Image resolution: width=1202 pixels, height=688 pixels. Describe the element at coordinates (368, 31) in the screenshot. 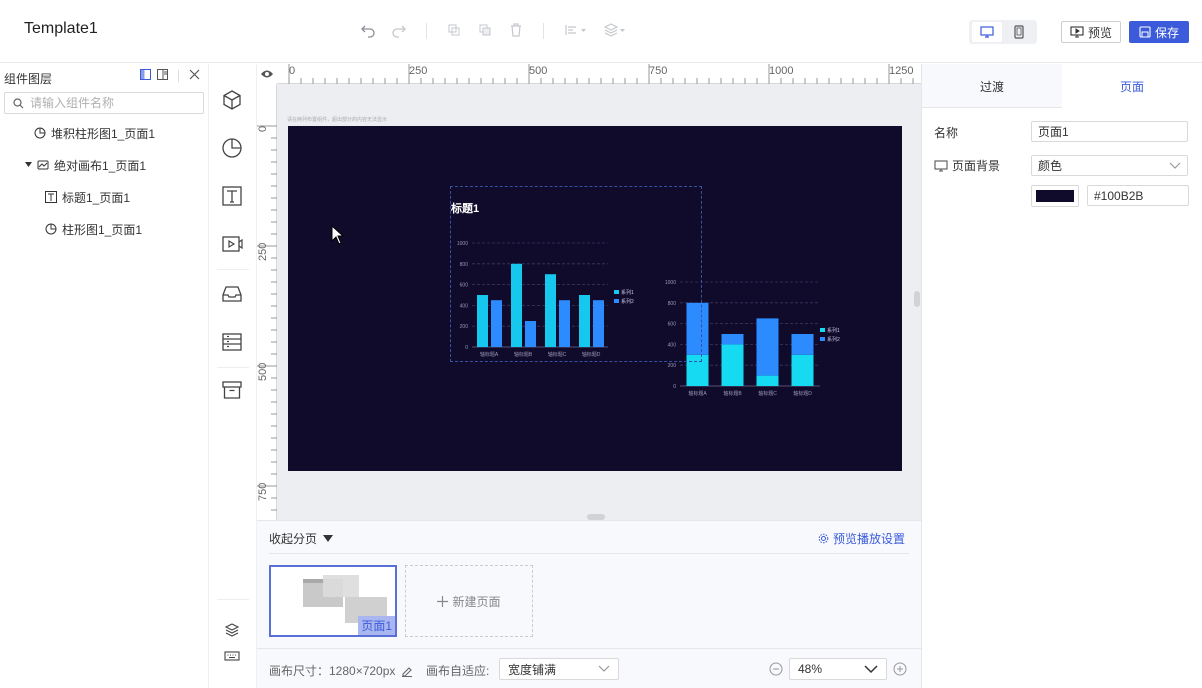

I see `undo-icon` at that location.